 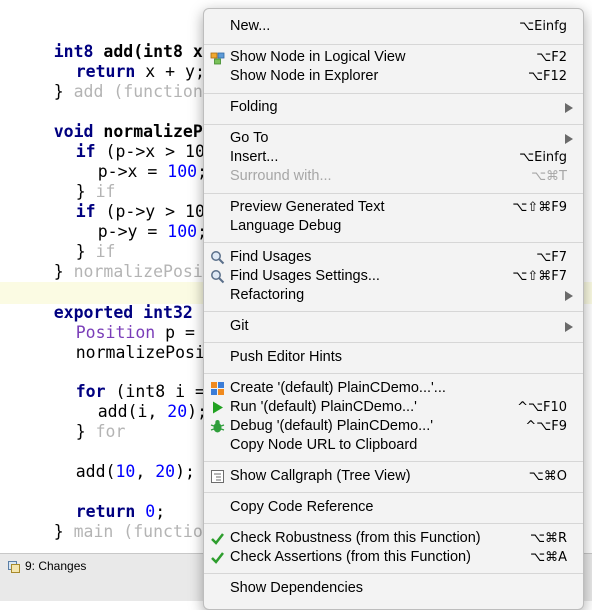 What do you see at coordinates (393, 76) in the screenshot?
I see `menu-item-show-node-explorer: Show Node in Explorer ⌥F12` at bounding box center [393, 76].